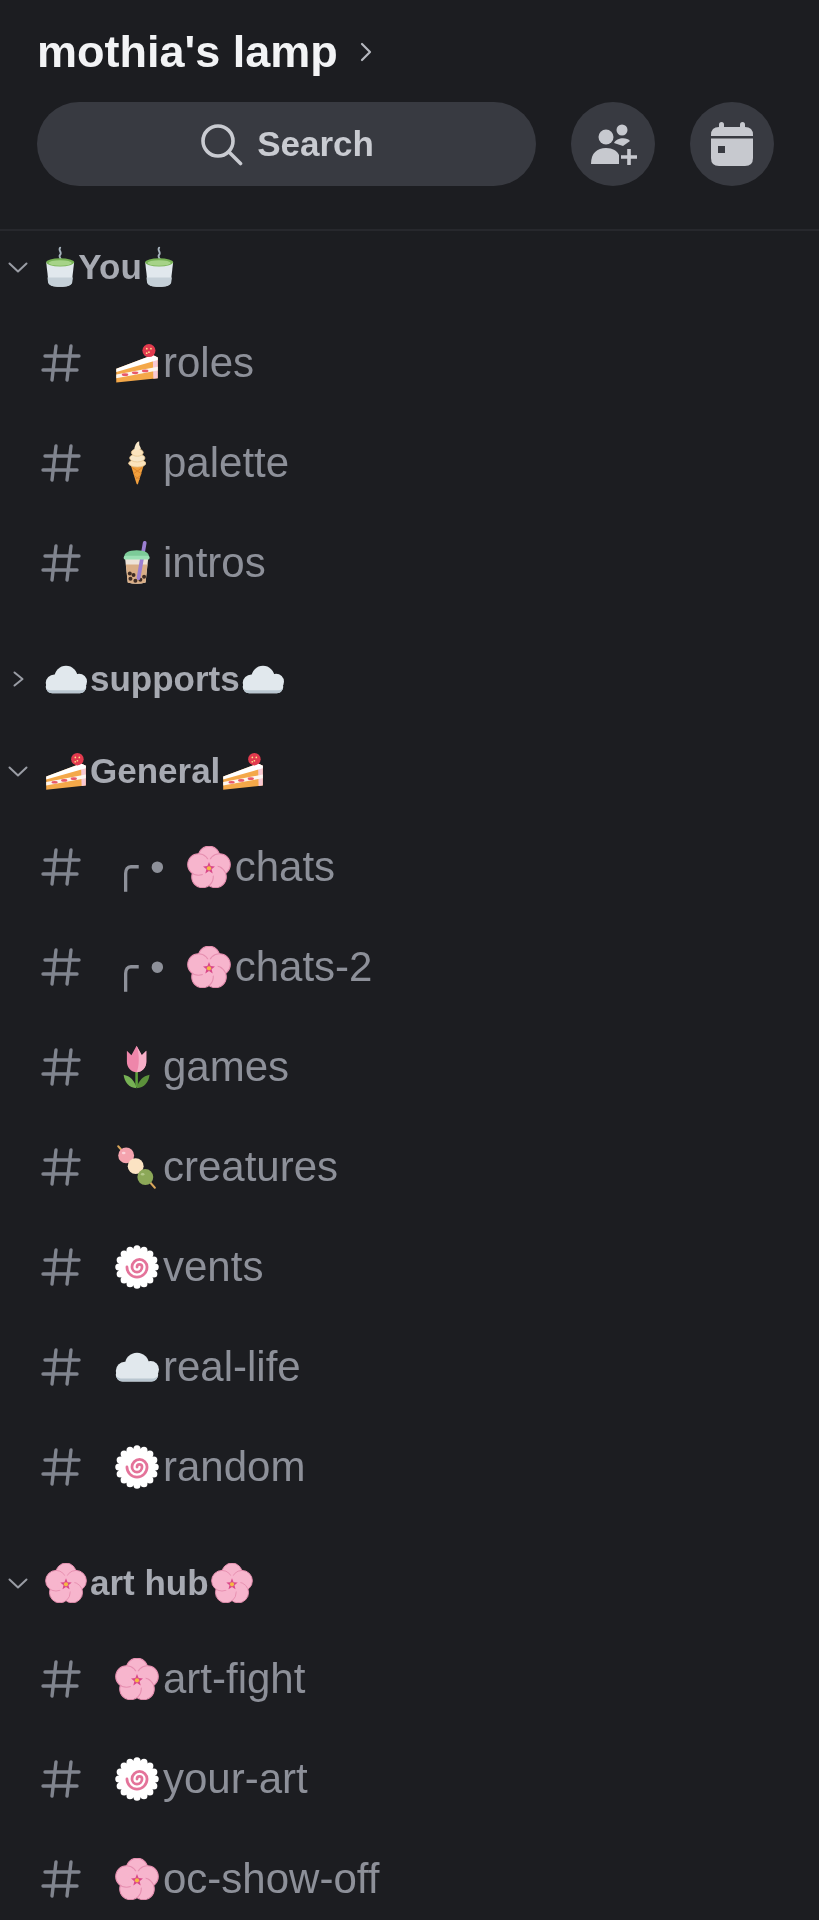  Describe the element at coordinates (137, 463) in the screenshot. I see `ice-cream-icon` at that location.